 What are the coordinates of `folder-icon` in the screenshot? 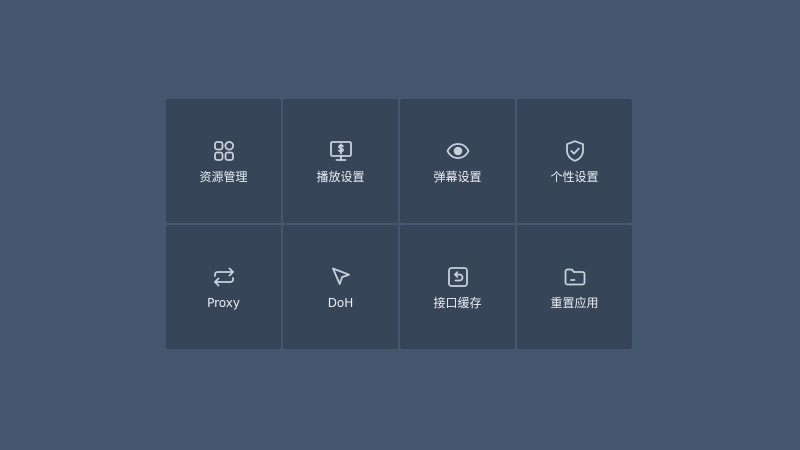 It's located at (575, 277).